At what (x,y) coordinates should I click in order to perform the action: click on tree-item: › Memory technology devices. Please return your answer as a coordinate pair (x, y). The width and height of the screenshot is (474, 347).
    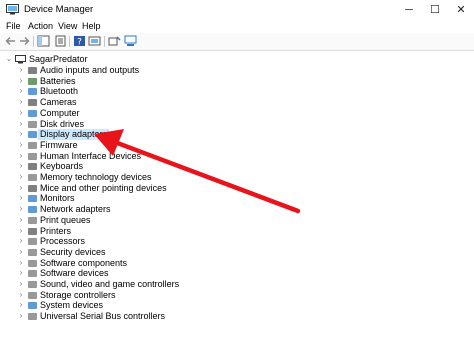
    Looking at the image, I should click on (237, 177).